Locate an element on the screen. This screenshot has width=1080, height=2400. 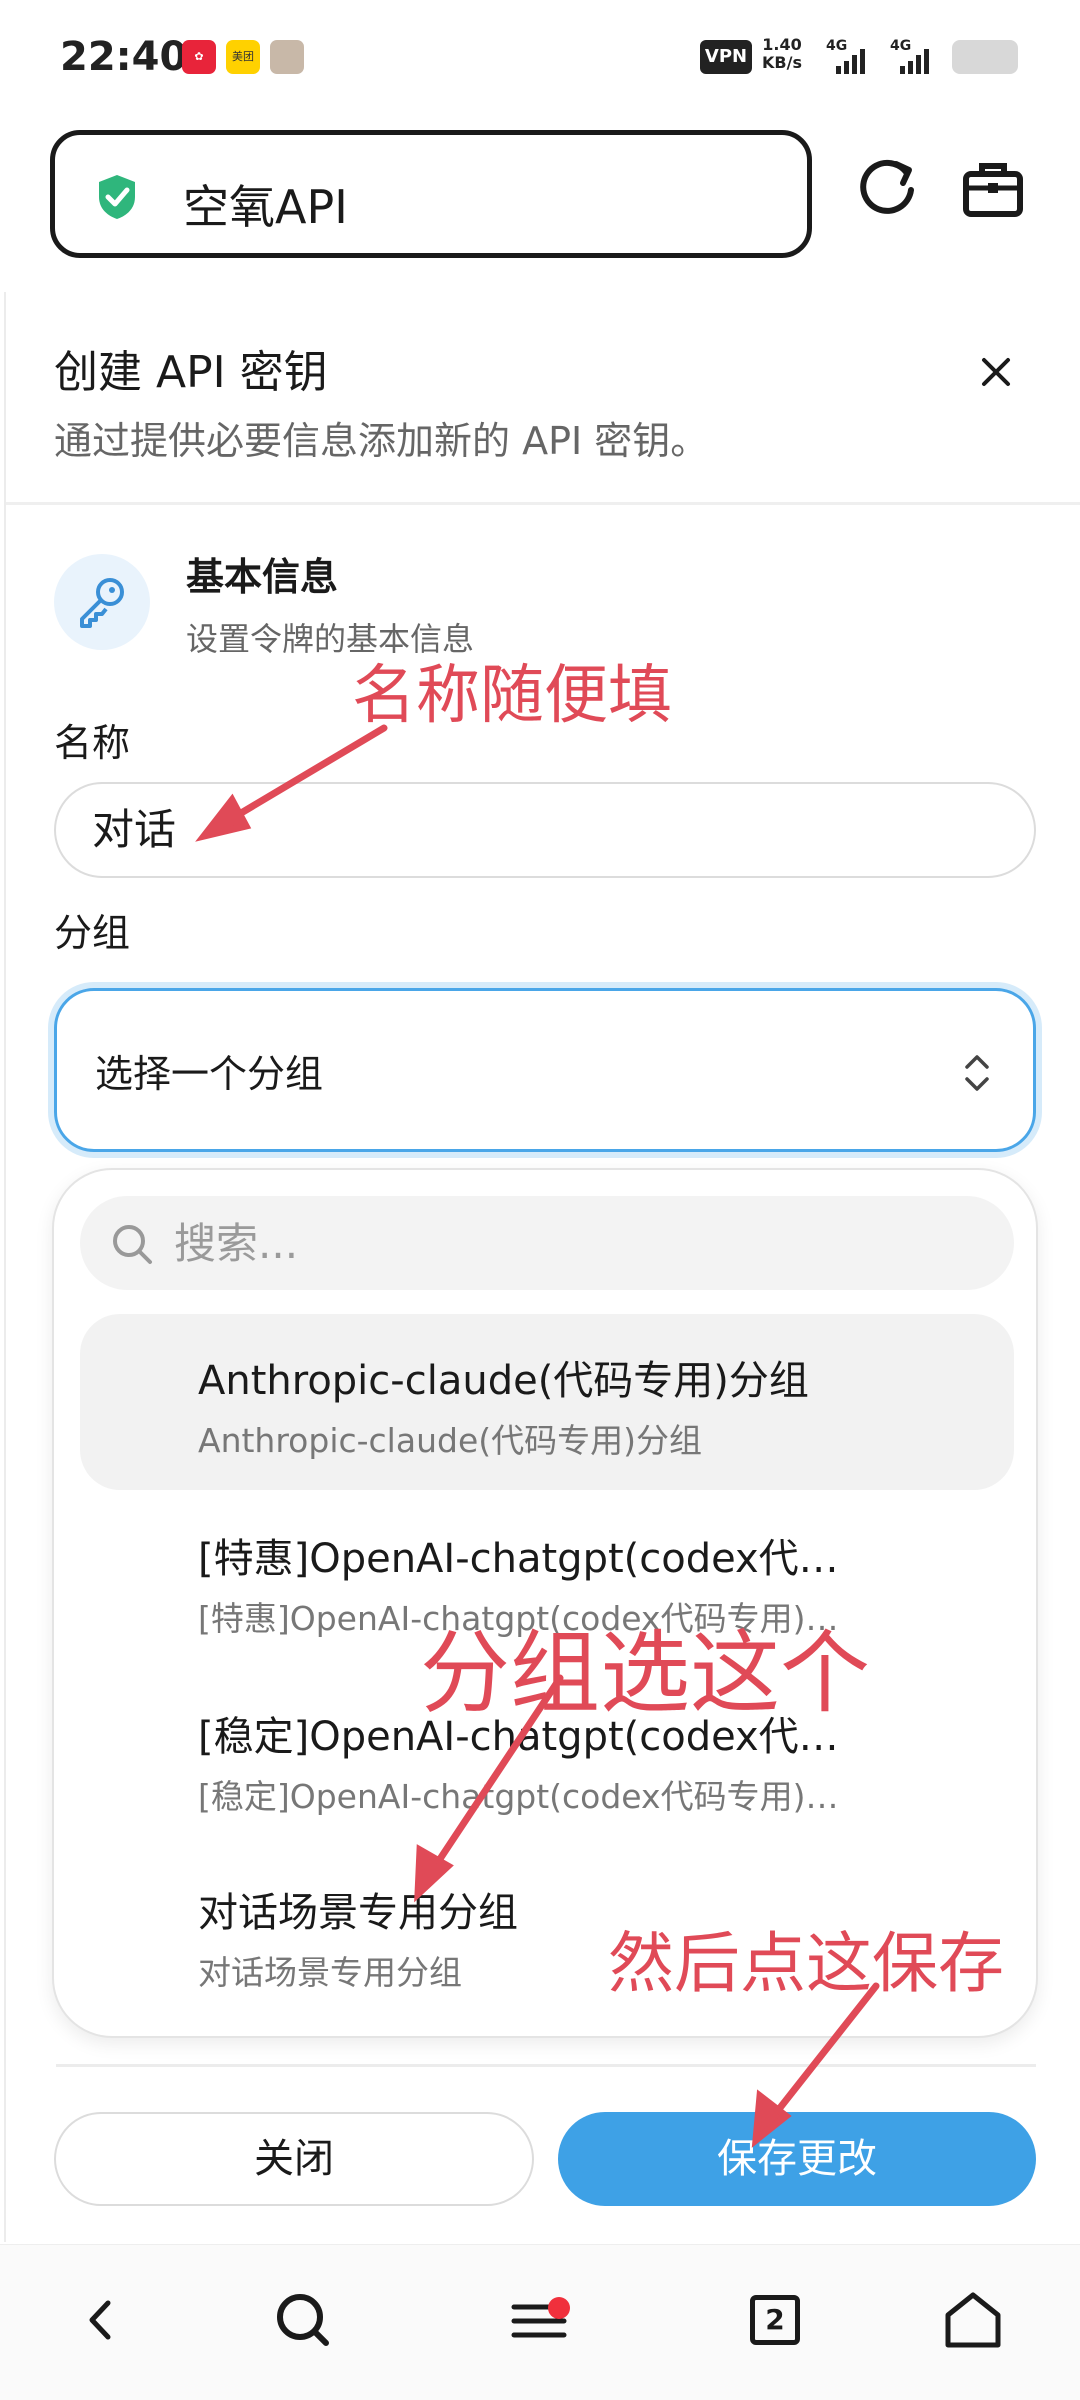
speed-unit: KB/s is located at coordinates (782, 62).